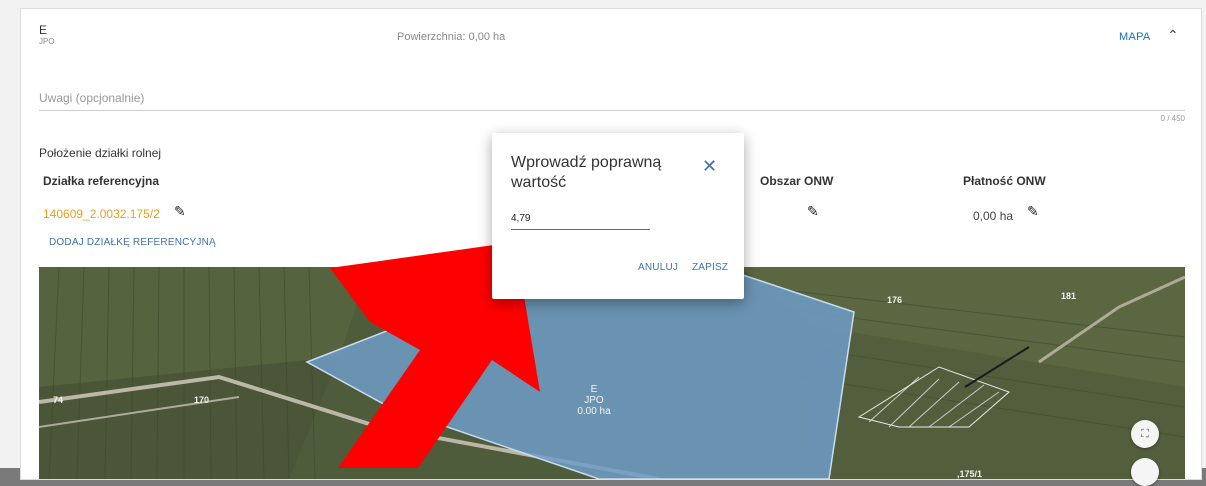  What do you see at coordinates (580, 229) in the screenshot?
I see `value-input-underline` at bounding box center [580, 229].